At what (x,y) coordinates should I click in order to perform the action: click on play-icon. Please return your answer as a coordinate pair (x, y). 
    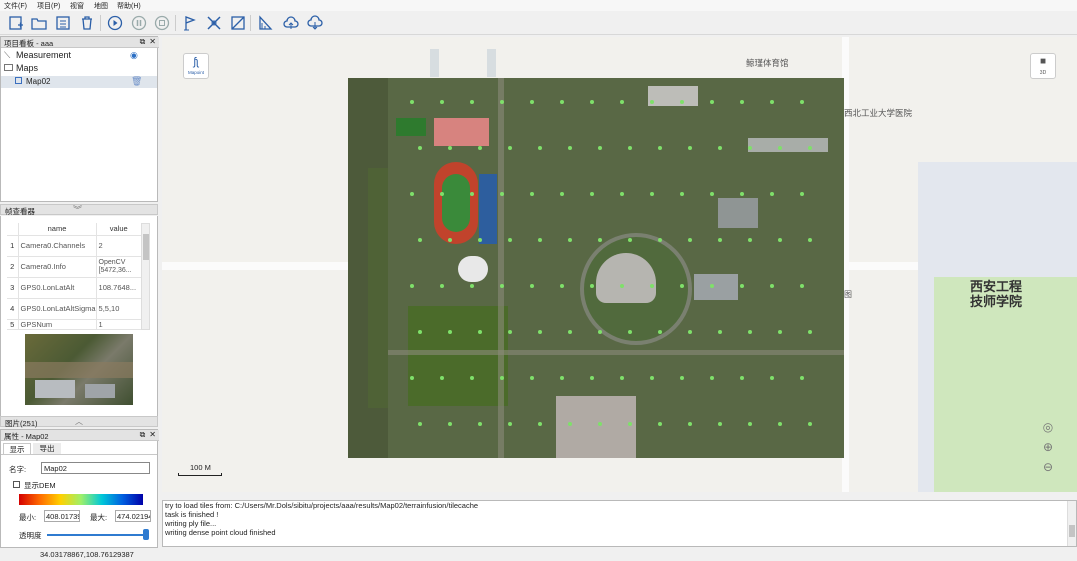
    Looking at the image, I should click on (115, 23).